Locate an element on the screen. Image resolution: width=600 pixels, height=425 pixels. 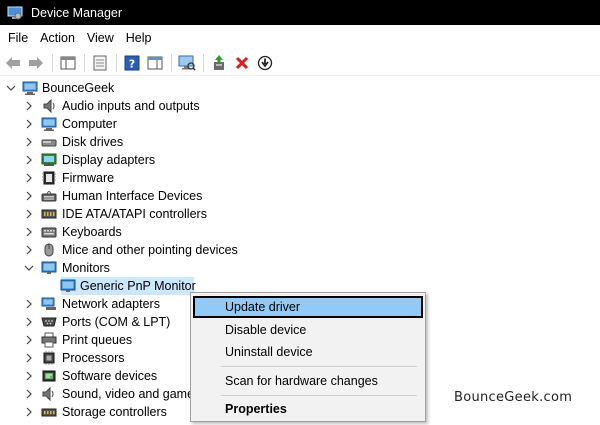
tree-root-label: BounceGeek is located at coordinates (78, 88).